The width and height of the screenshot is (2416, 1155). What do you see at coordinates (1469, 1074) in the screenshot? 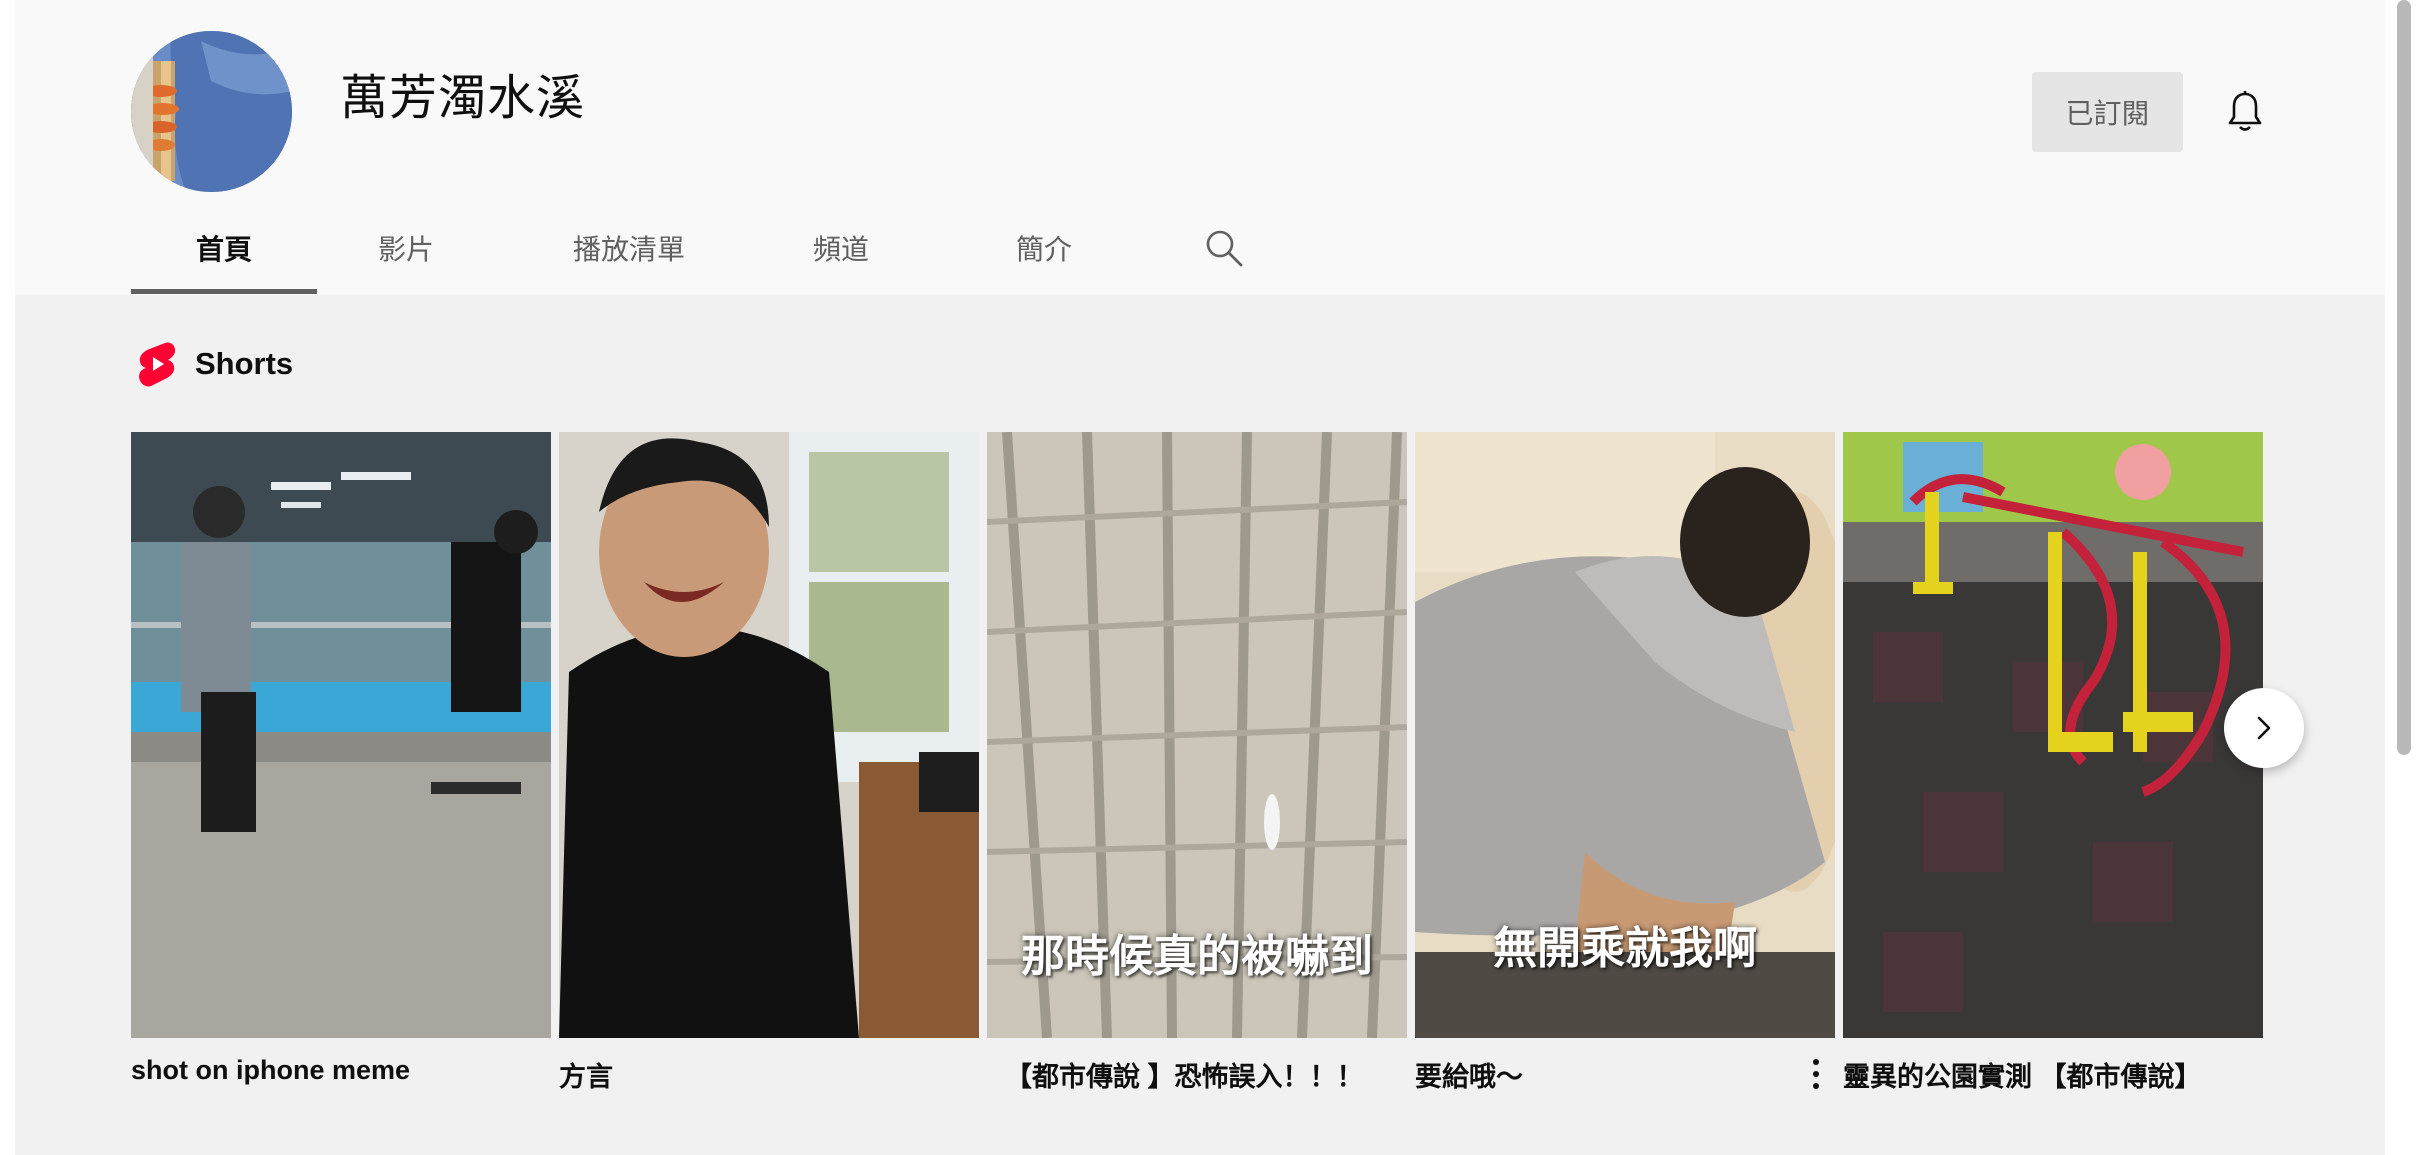
I see `short-title: 要給哦～` at bounding box center [1469, 1074].